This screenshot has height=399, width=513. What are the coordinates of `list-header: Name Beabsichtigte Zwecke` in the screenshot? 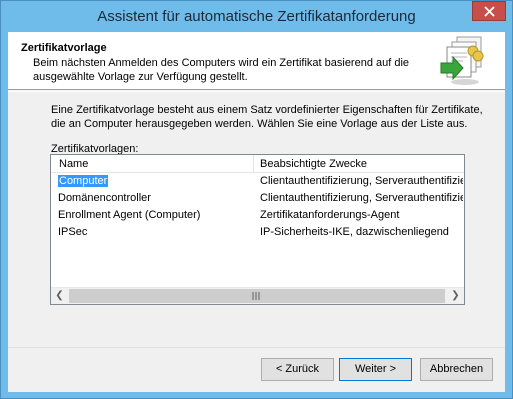 It's located at (257, 164).